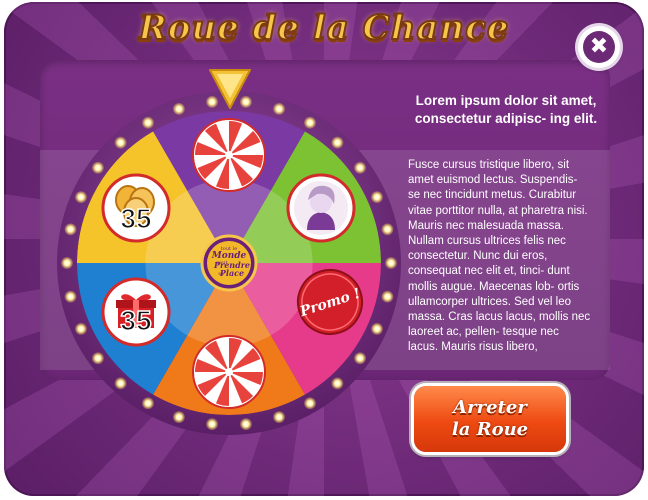 The height and width of the screenshot is (500, 648). Describe the element at coordinates (323, 28) in the screenshot. I see `dialog-title: Roue de la Chance` at that location.